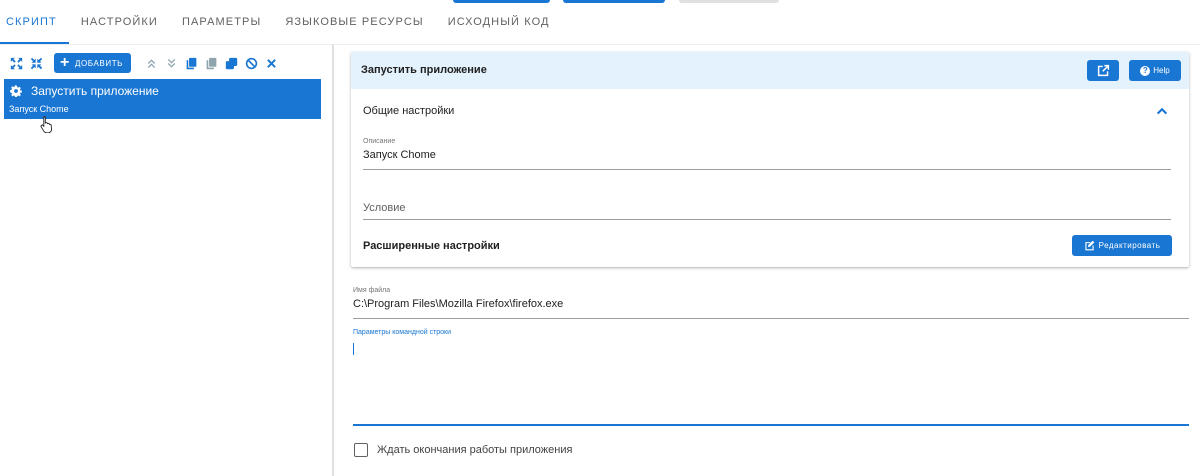 This screenshot has width=1200, height=476. I want to click on cmdline-underline, so click(771, 425).